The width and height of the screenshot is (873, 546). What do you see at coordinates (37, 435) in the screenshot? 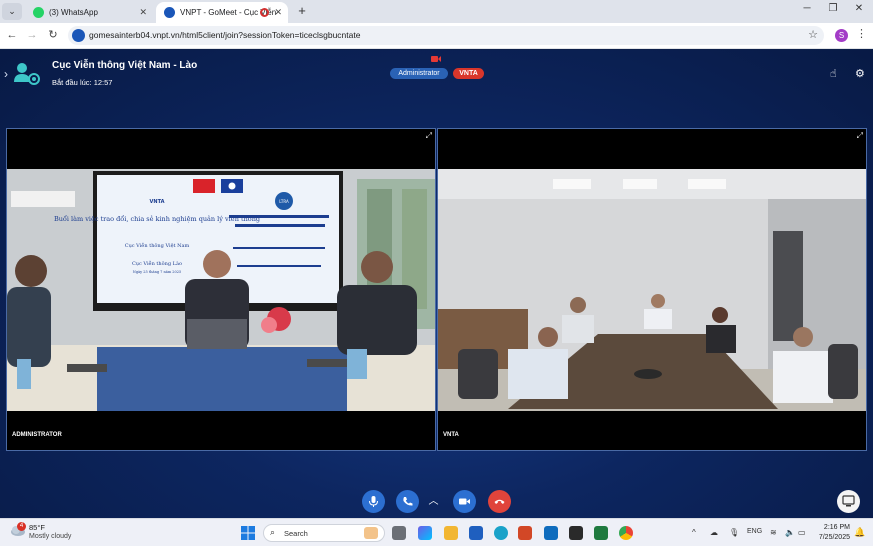
I see `tile-name-label: ADMINISTRATOR` at bounding box center [37, 435].